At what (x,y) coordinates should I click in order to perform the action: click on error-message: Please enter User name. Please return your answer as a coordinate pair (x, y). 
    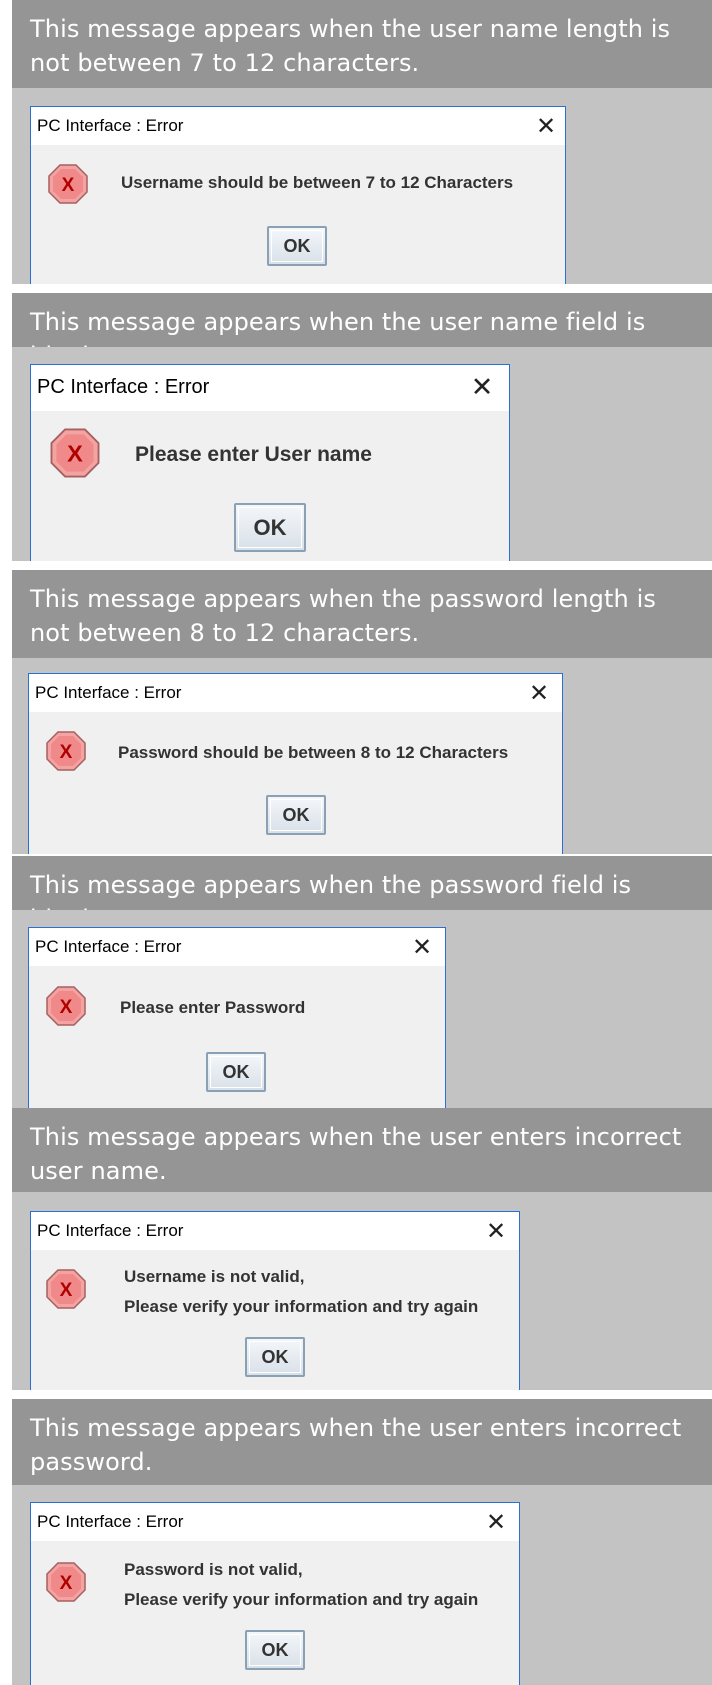
    Looking at the image, I should click on (253, 455).